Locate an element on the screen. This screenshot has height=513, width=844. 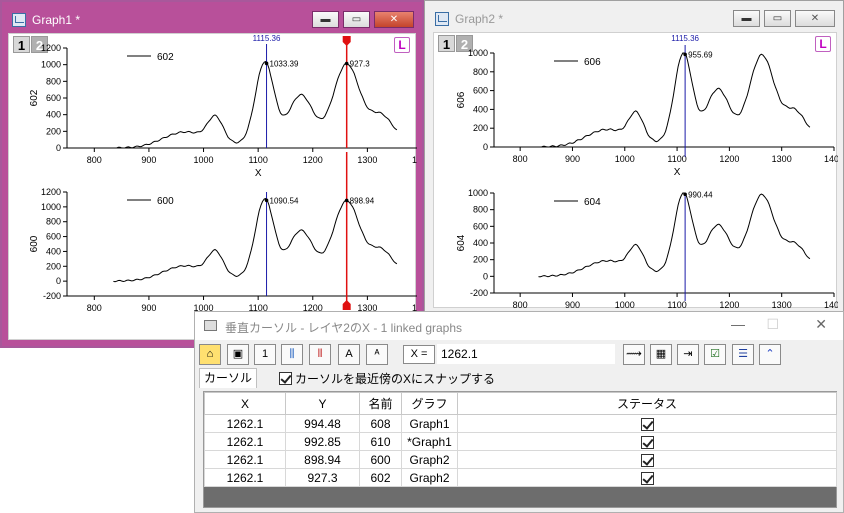
x-equals-label: X = is located at coordinates (419, 354).